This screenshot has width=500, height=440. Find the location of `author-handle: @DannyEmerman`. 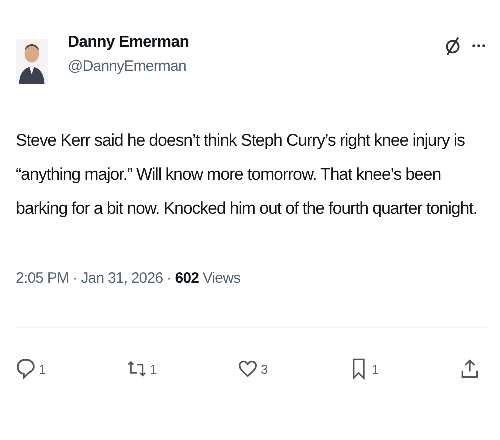

author-handle: @DannyEmerman is located at coordinates (129, 66).